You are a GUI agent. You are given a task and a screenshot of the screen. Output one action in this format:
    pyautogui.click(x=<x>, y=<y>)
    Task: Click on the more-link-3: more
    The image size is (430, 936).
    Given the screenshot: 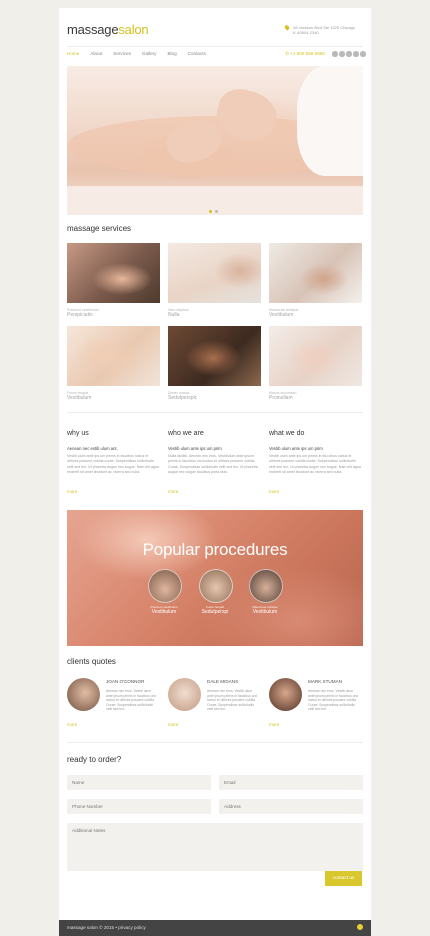 What is the action you would take?
    pyautogui.click(x=274, y=491)
    